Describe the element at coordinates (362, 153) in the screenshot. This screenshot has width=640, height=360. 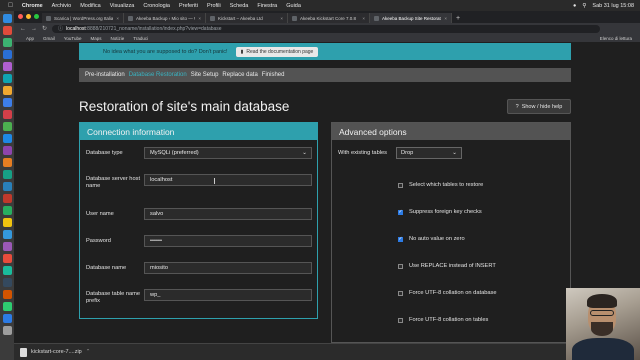
I see `existing-tables-label: With existing tables` at that location.